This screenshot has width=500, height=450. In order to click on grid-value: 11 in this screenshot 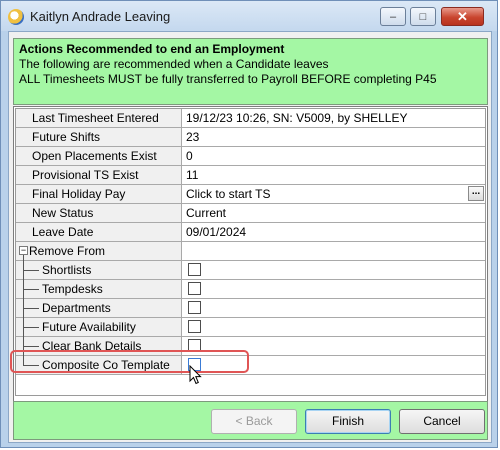, I will do `click(192, 175)`.